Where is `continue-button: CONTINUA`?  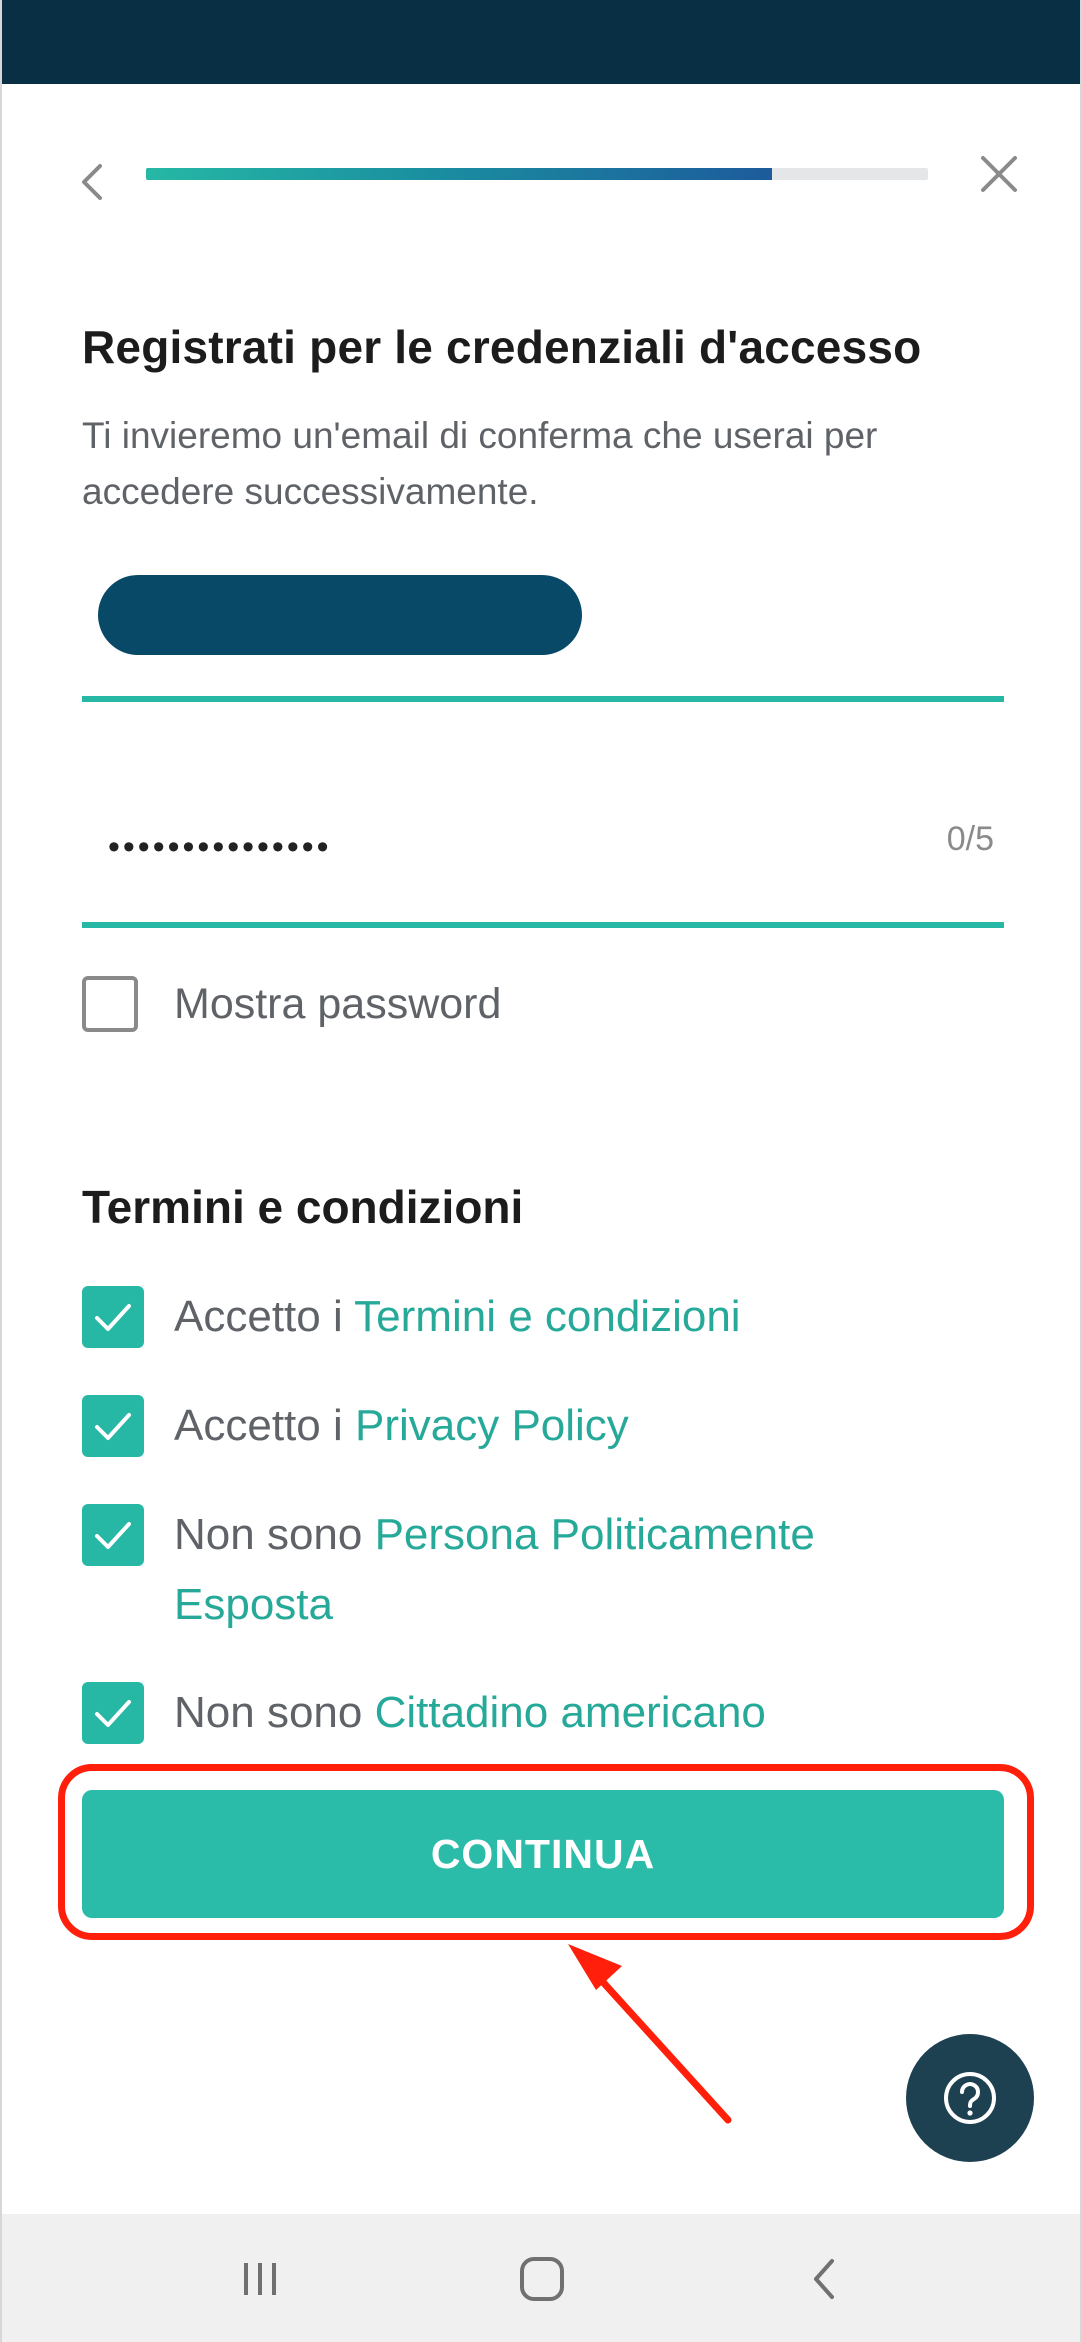 continue-button: CONTINUA is located at coordinates (543, 1854).